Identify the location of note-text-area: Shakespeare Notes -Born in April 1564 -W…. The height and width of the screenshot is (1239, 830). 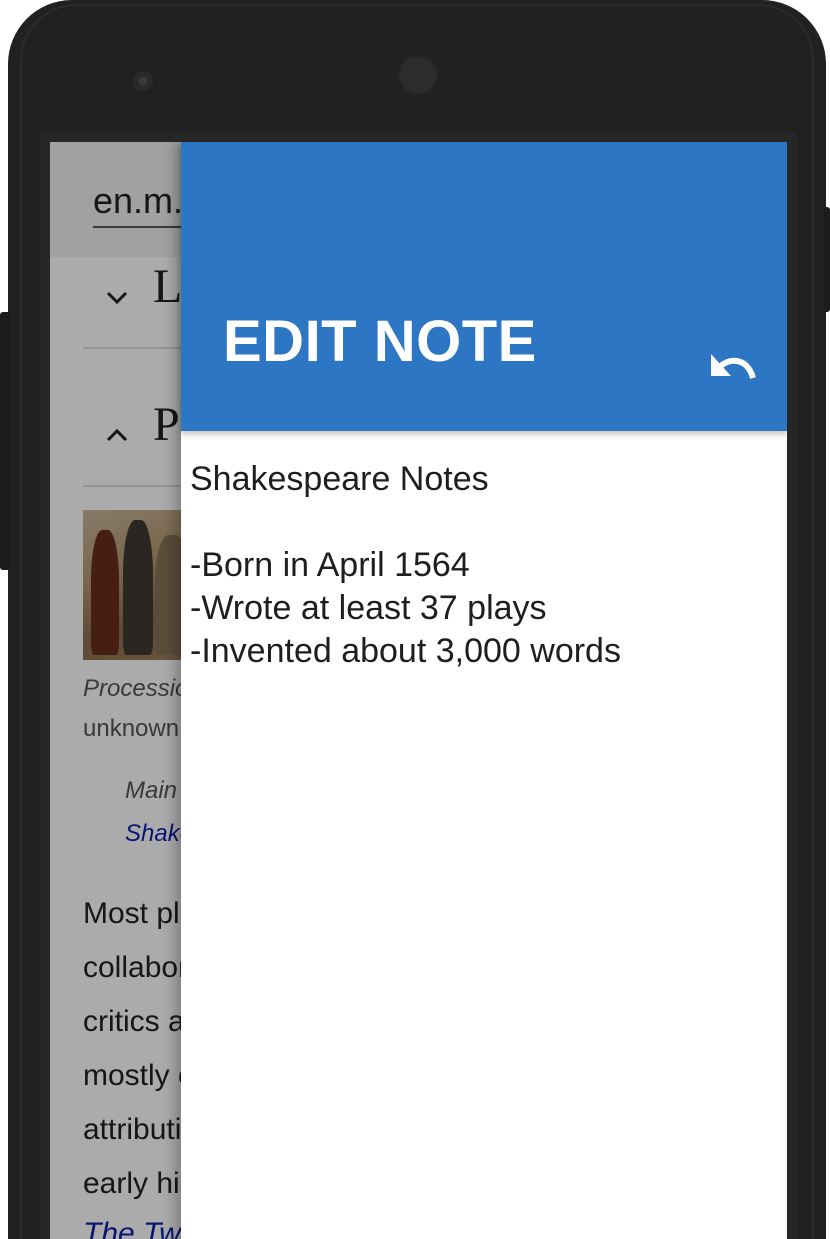
(485, 565).